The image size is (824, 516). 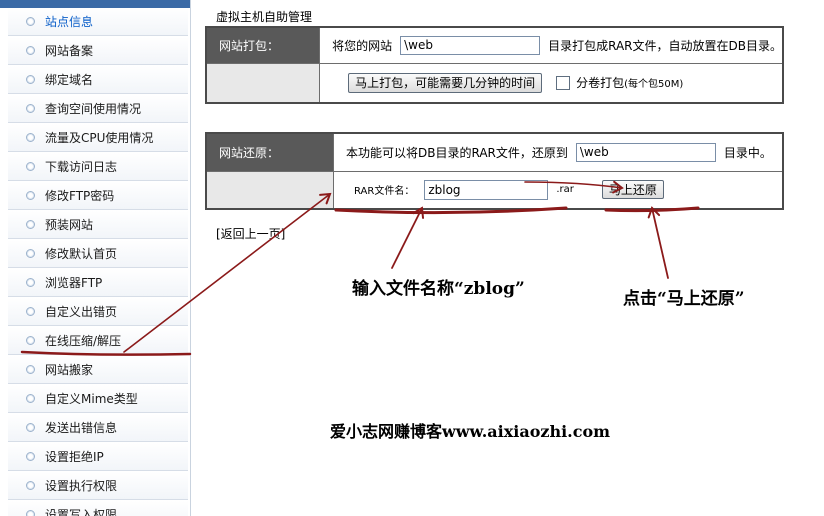 I want to click on annotation-click-hint: 点击“马上还原”, so click(x=684, y=299).